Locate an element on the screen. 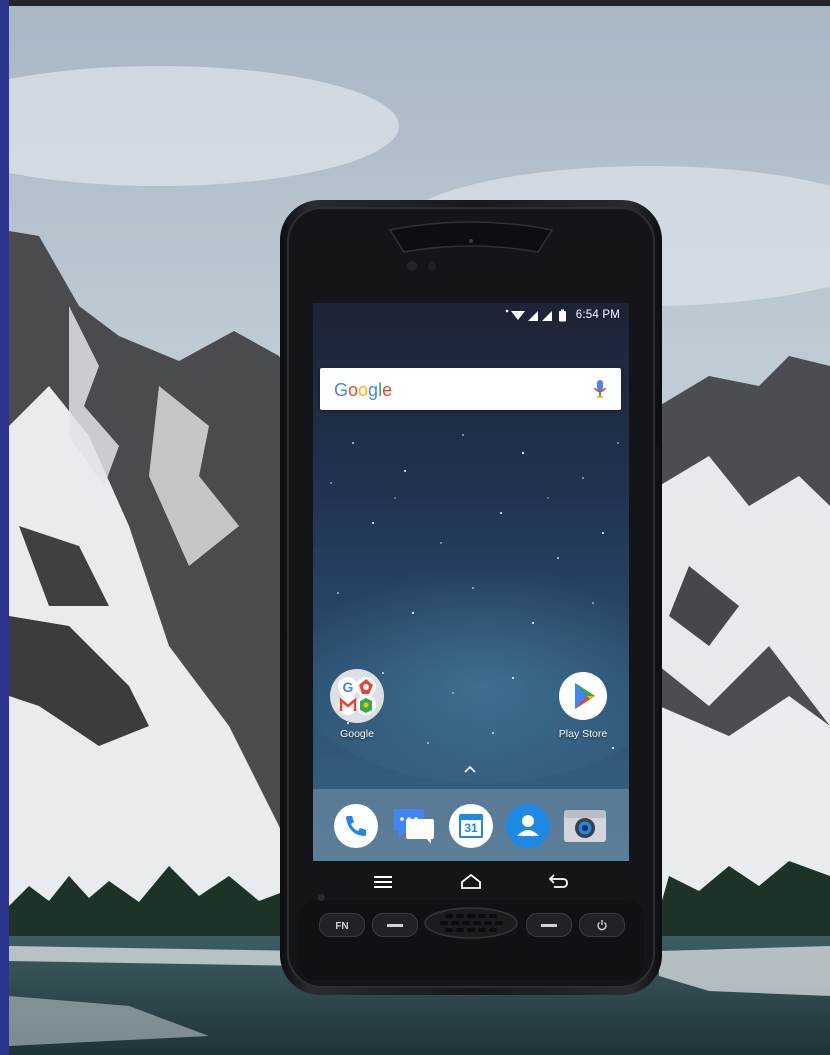 The width and height of the screenshot is (830, 1055). app-drawer-up-icon is located at coordinates (470, 769).